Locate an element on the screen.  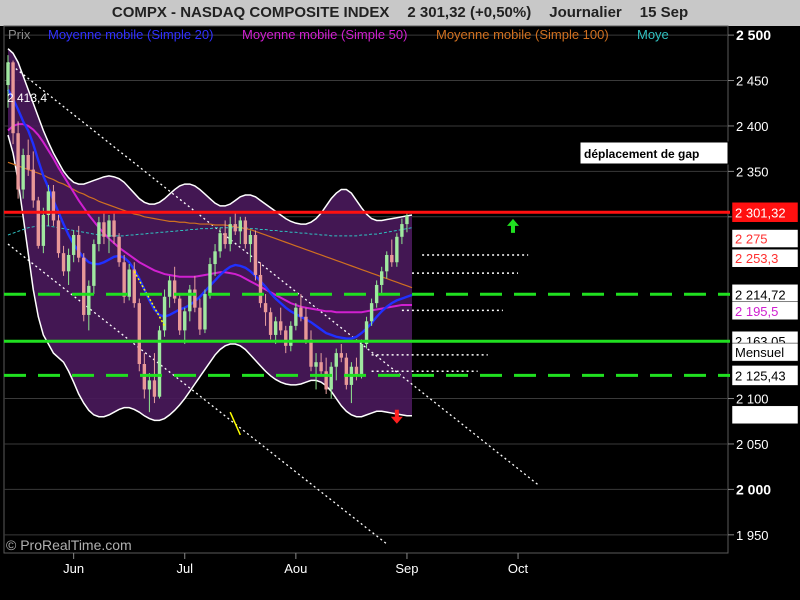
x-tick-label: Jun is located at coordinates (73, 568).